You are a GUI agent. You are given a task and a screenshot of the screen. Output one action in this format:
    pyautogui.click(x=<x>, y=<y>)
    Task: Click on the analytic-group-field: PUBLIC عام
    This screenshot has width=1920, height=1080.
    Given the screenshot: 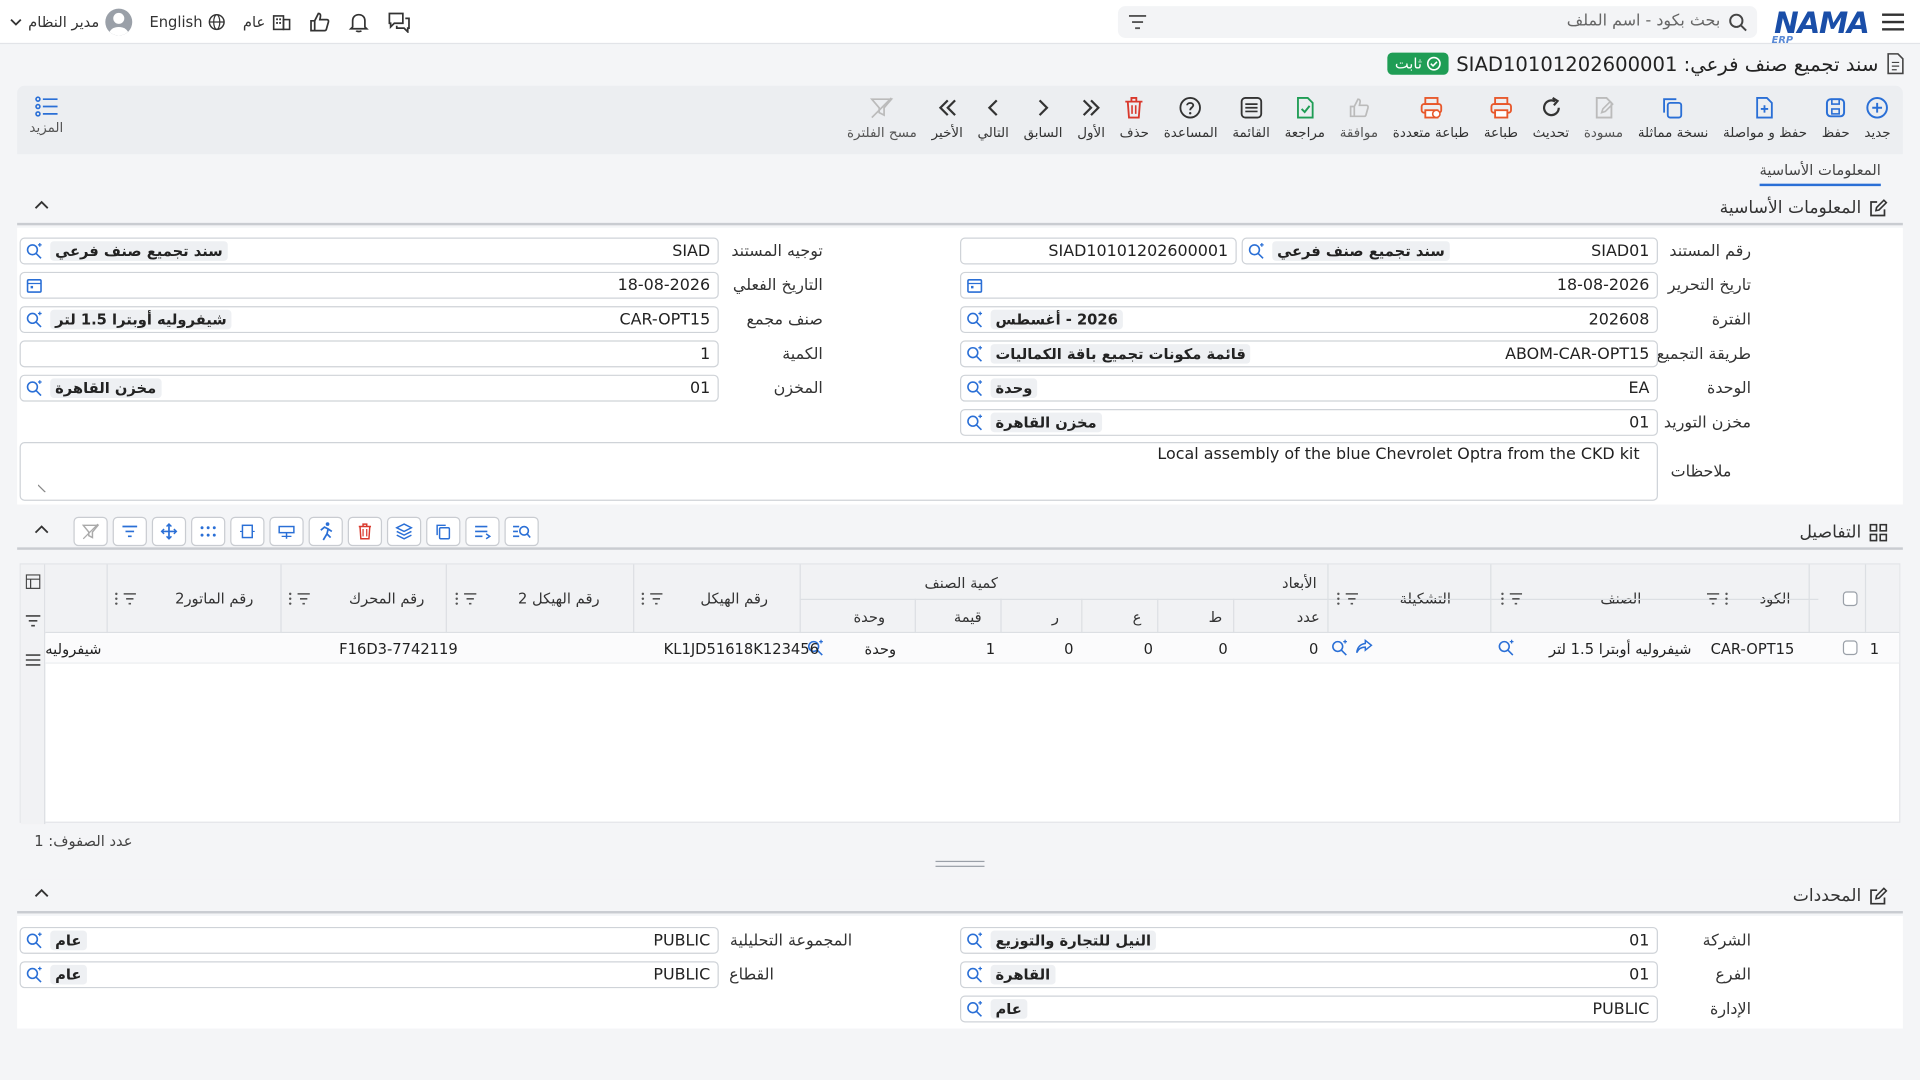 What is the action you would take?
    pyautogui.click(x=369, y=940)
    